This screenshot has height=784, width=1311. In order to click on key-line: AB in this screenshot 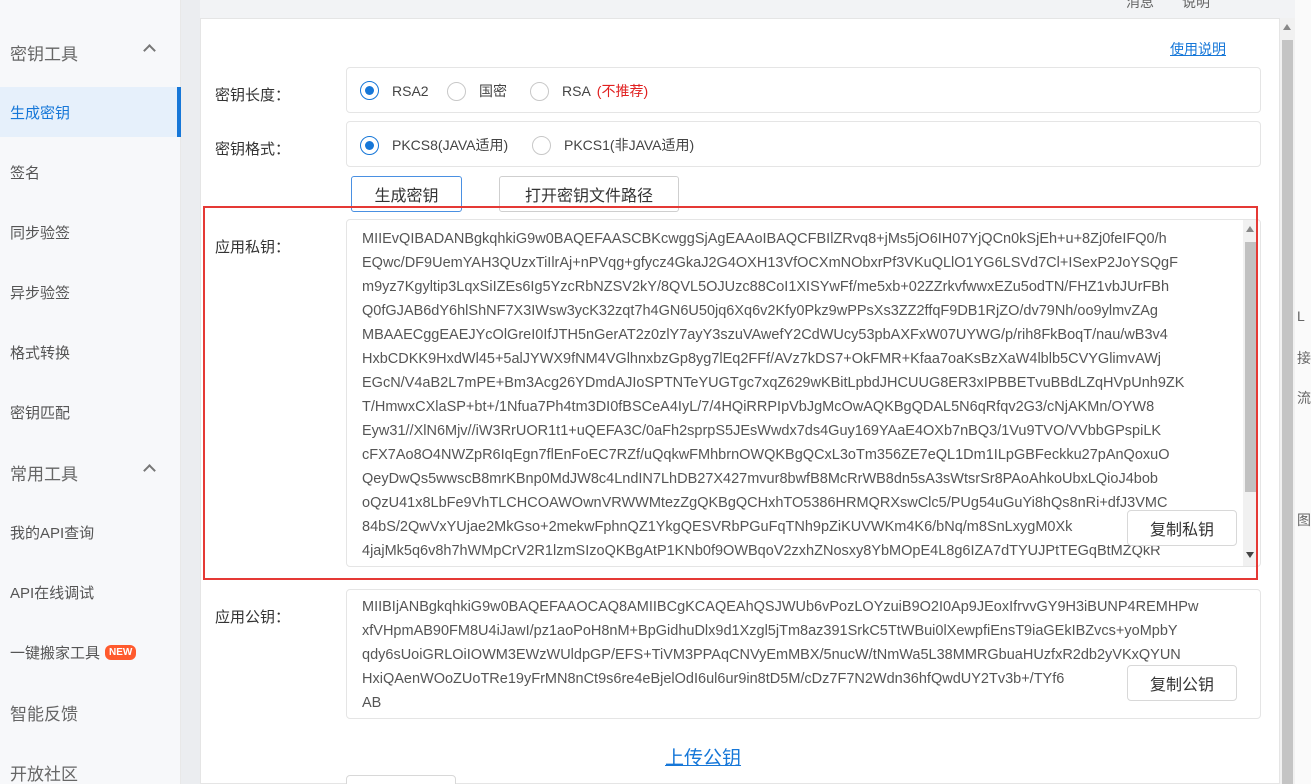, I will do `click(372, 703)`.